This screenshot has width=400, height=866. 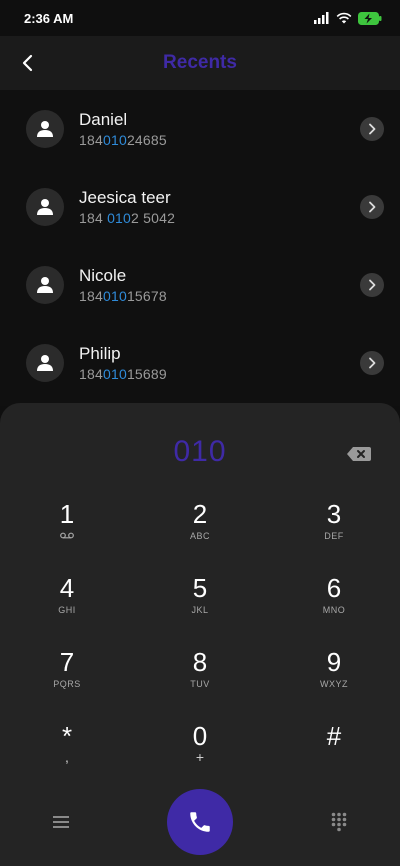 What do you see at coordinates (200, 678) in the screenshot?
I see `dialpad-key-8: 8 TUV` at bounding box center [200, 678].